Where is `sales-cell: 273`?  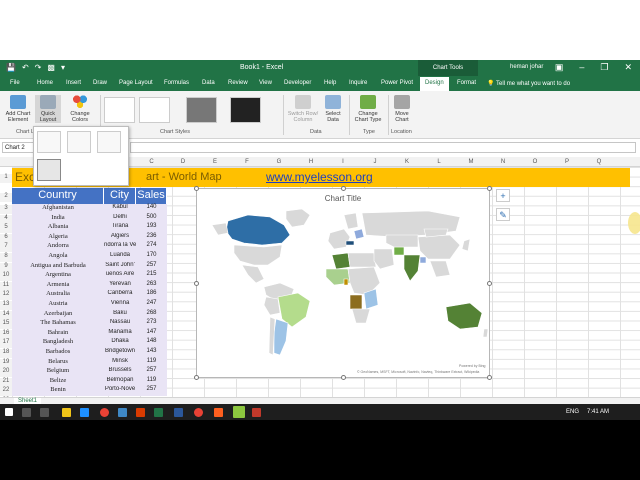
sales-cell: 273 is located at coordinates (151, 324).